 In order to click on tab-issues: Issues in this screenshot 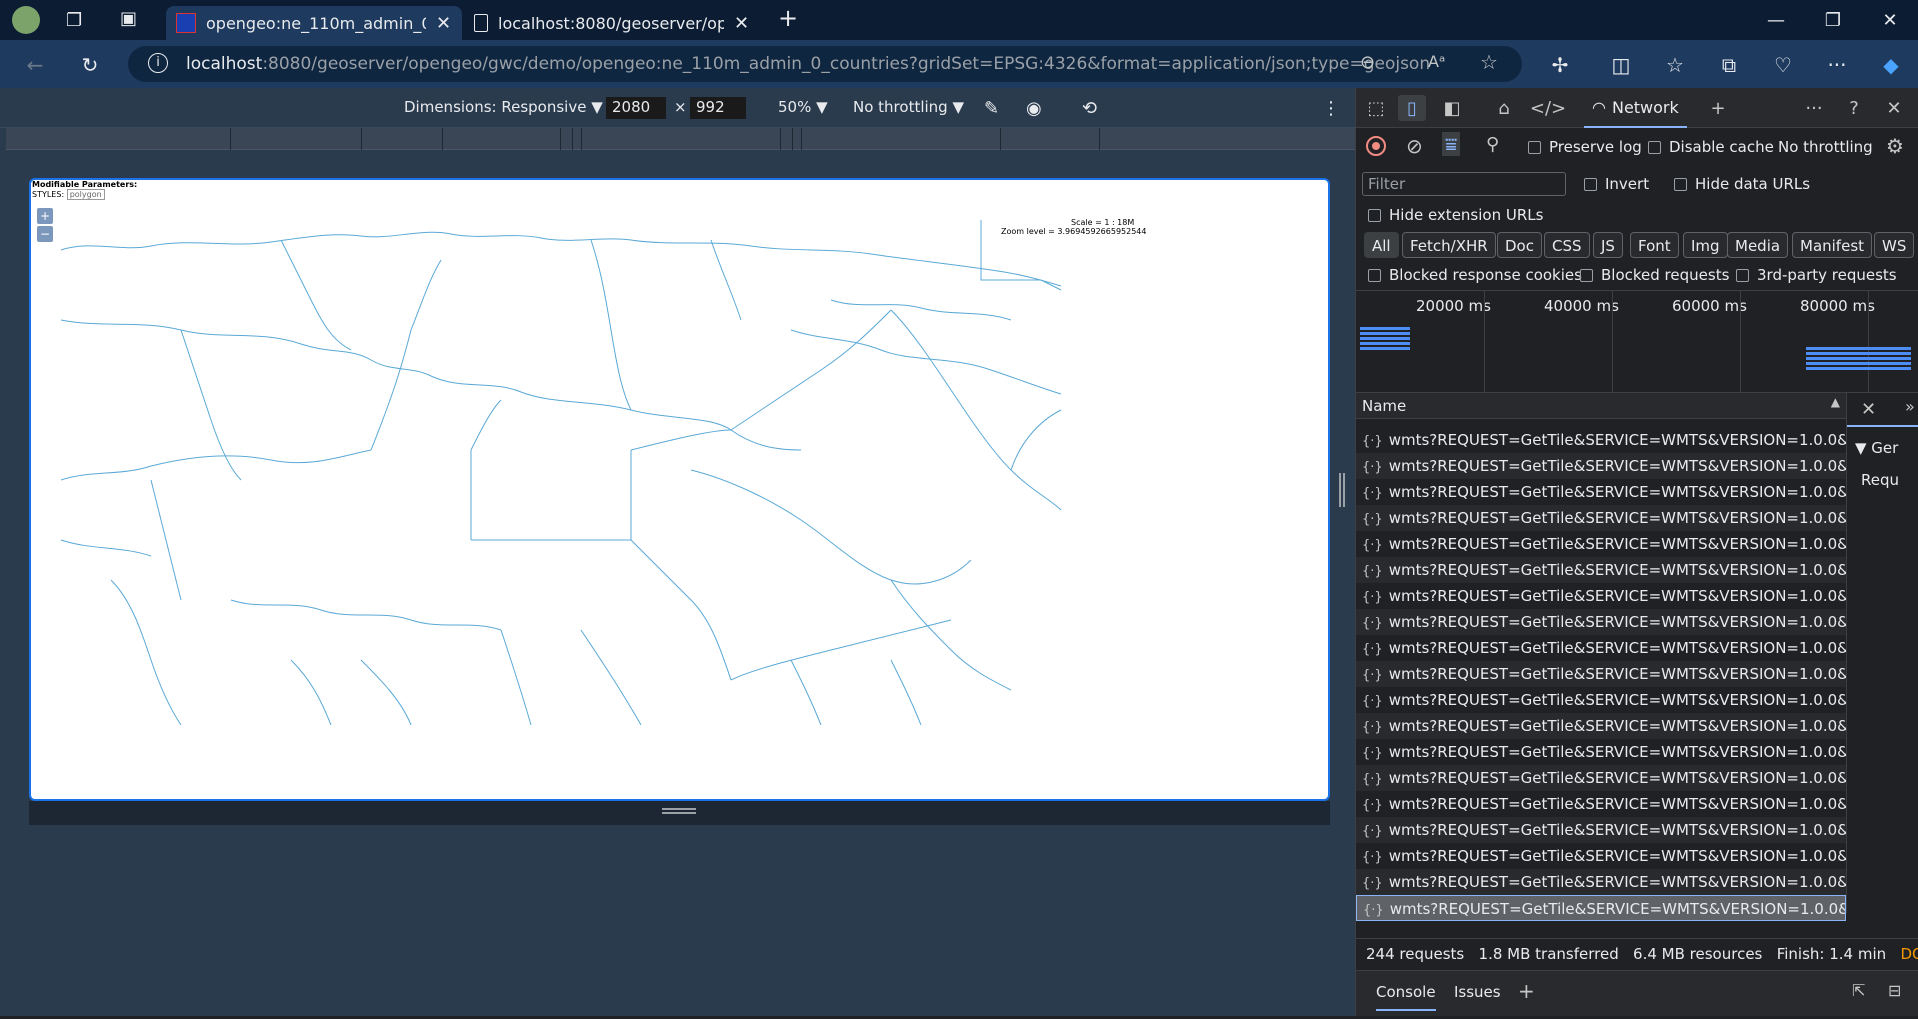, I will do `click(1477, 992)`.